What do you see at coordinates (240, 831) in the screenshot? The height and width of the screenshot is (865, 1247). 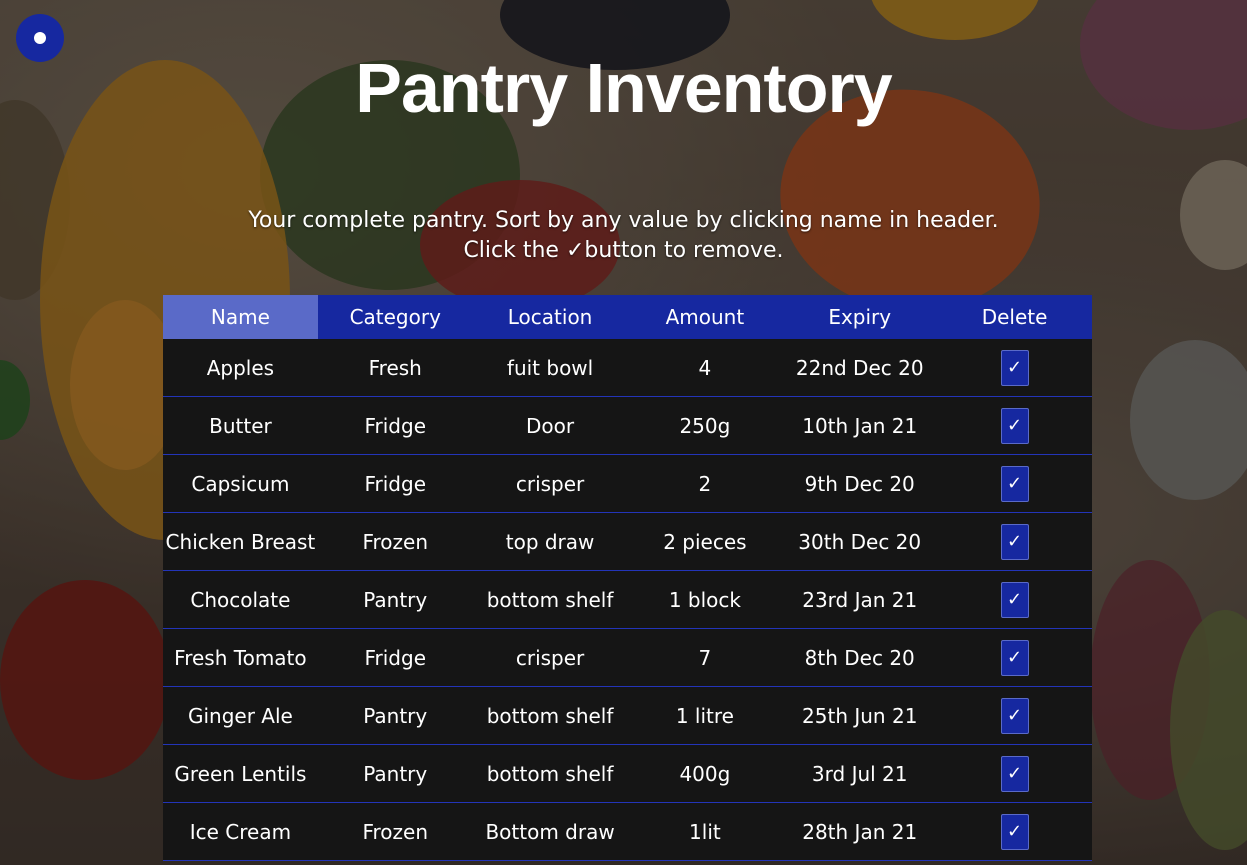 I see `cell-name: Ice Cream` at bounding box center [240, 831].